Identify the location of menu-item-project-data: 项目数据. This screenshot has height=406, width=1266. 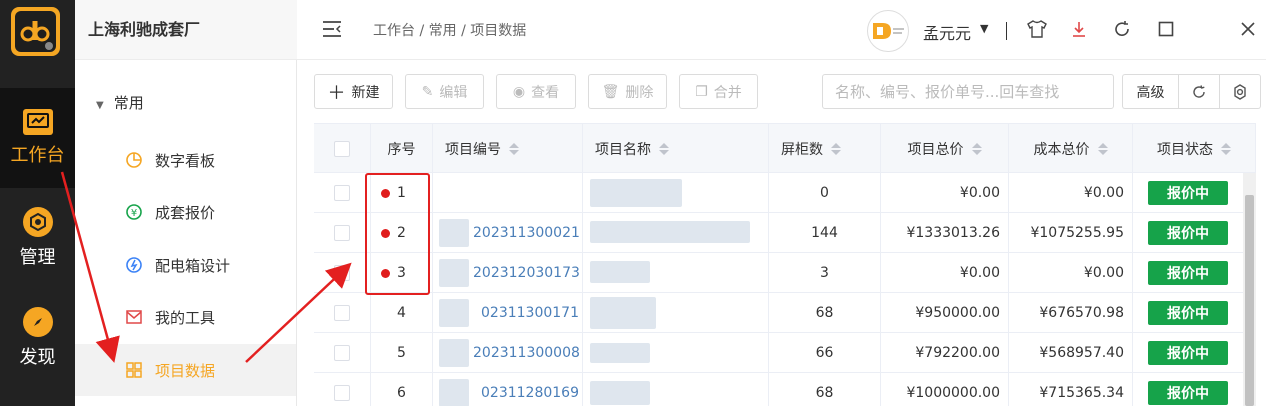
(185, 370).